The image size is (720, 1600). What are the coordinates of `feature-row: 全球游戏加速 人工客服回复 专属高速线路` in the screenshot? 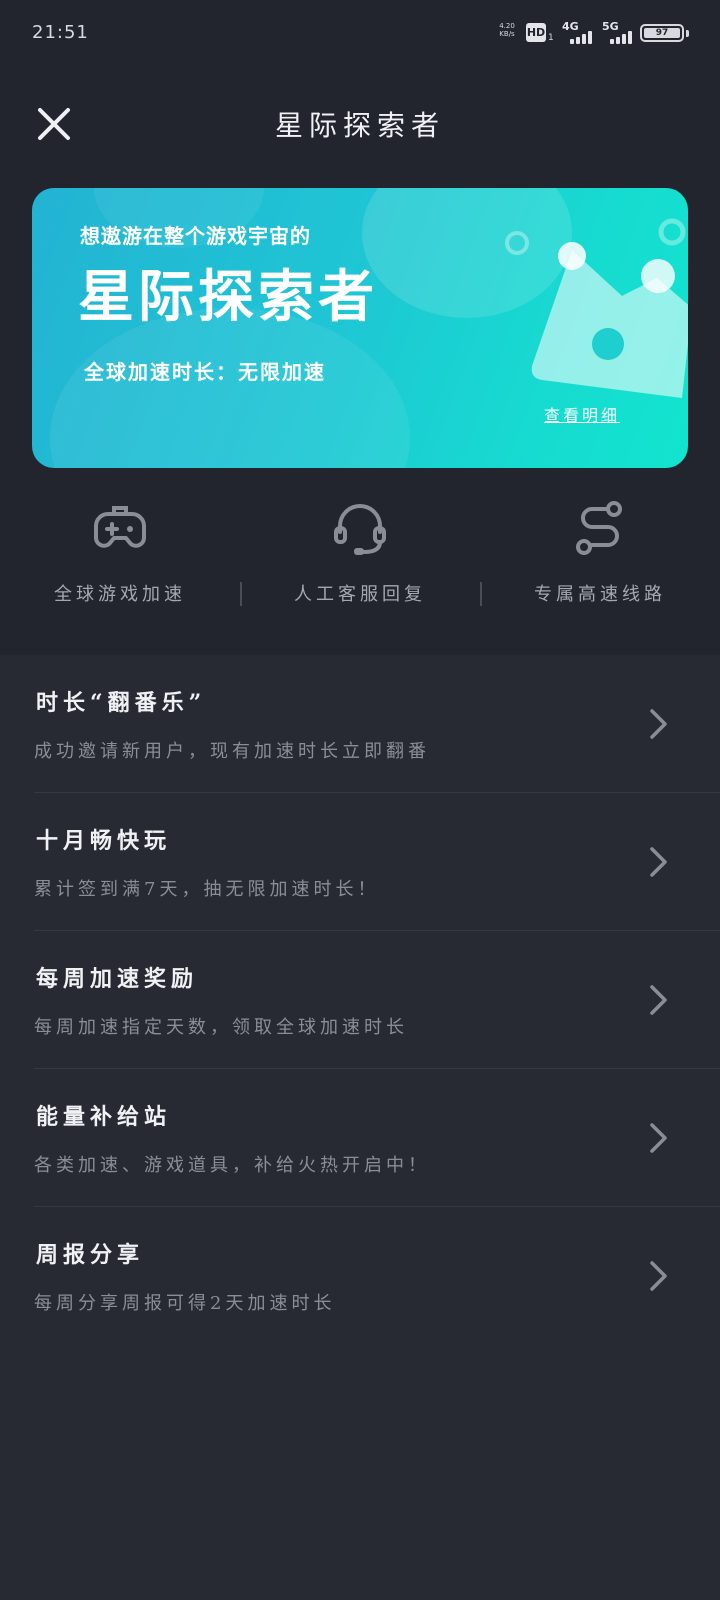 It's located at (360, 560).